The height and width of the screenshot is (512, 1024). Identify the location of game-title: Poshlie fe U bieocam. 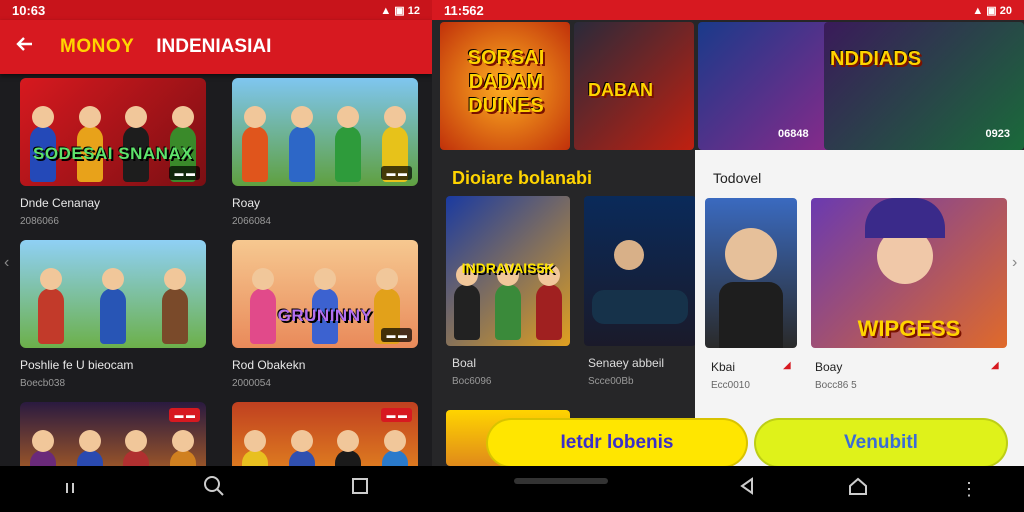
(77, 365).